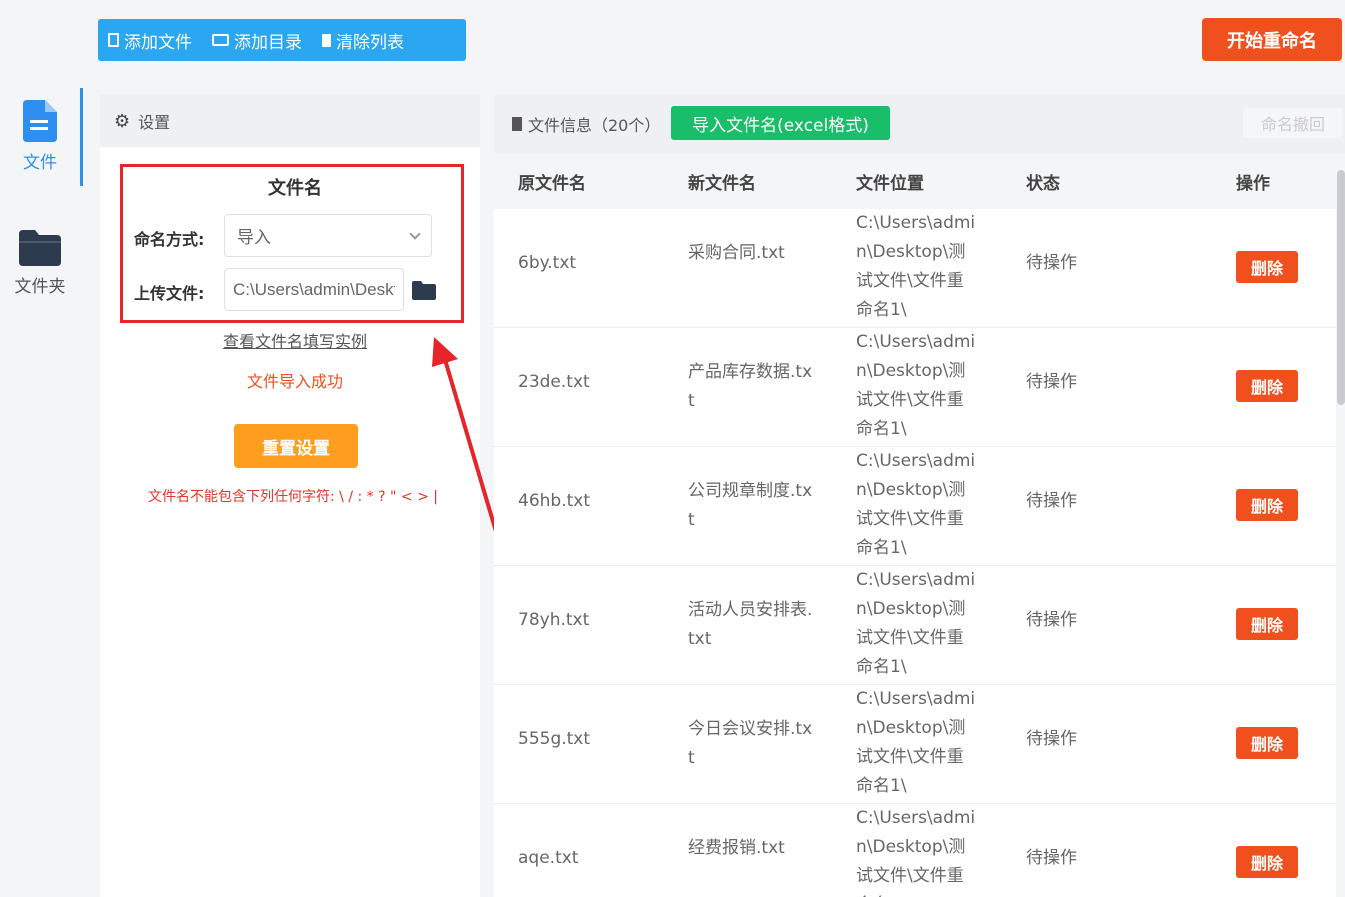 Image resolution: width=1345 pixels, height=897 pixels. I want to click on add-file-button: 添加文件, so click(150, 40).